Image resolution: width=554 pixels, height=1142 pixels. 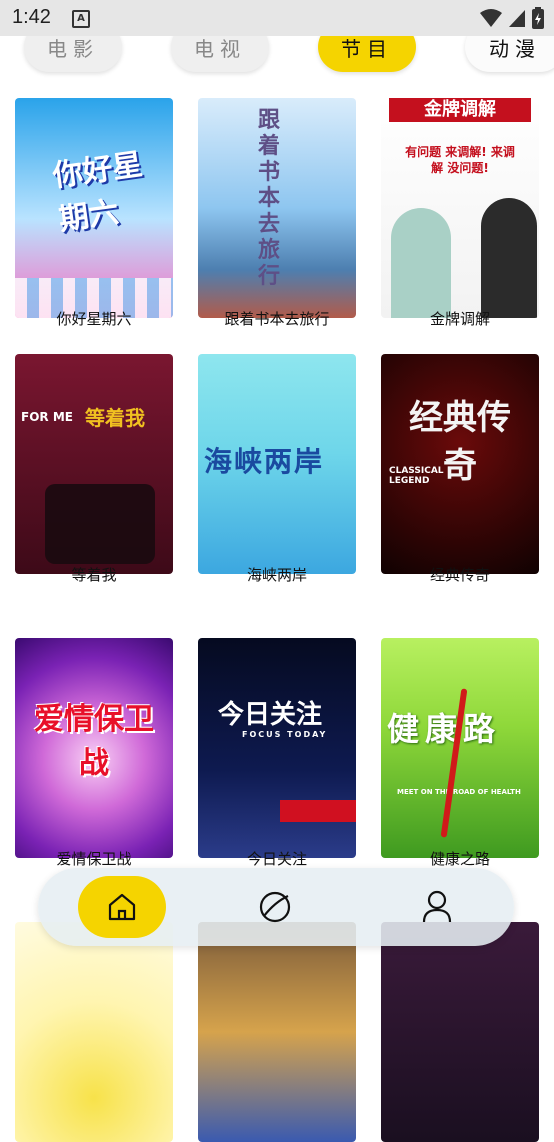 What do you see at coordinates (94, 464) in the screenshot?
I see `program-poster: 等着我 FOR ME` at bounding box center [94, 464].